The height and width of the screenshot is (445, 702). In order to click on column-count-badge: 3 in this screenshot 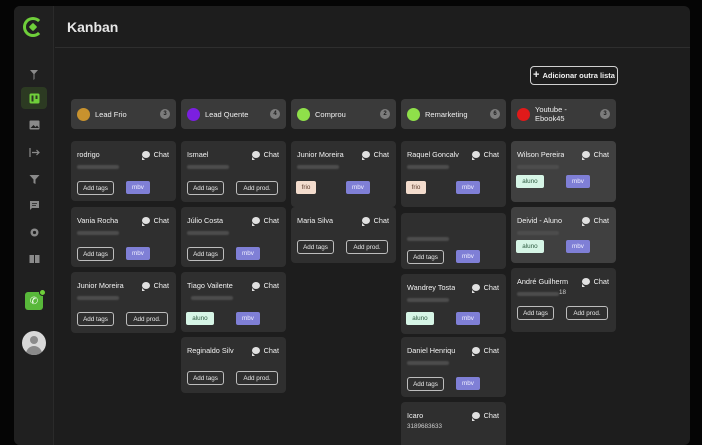, I will do `click(605, 114)`.